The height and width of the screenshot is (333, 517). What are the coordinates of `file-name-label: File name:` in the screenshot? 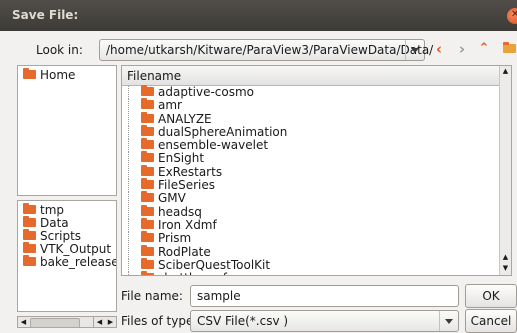 It's located at (152, 296).